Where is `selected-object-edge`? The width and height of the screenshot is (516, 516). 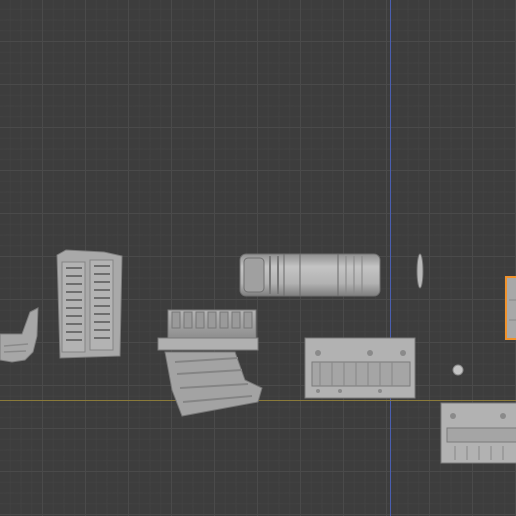
selected-object-edge is located at coordinates (510, 308).